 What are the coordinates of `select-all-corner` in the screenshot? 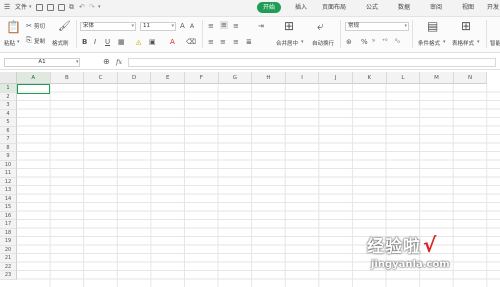 It's located at (8, 78).